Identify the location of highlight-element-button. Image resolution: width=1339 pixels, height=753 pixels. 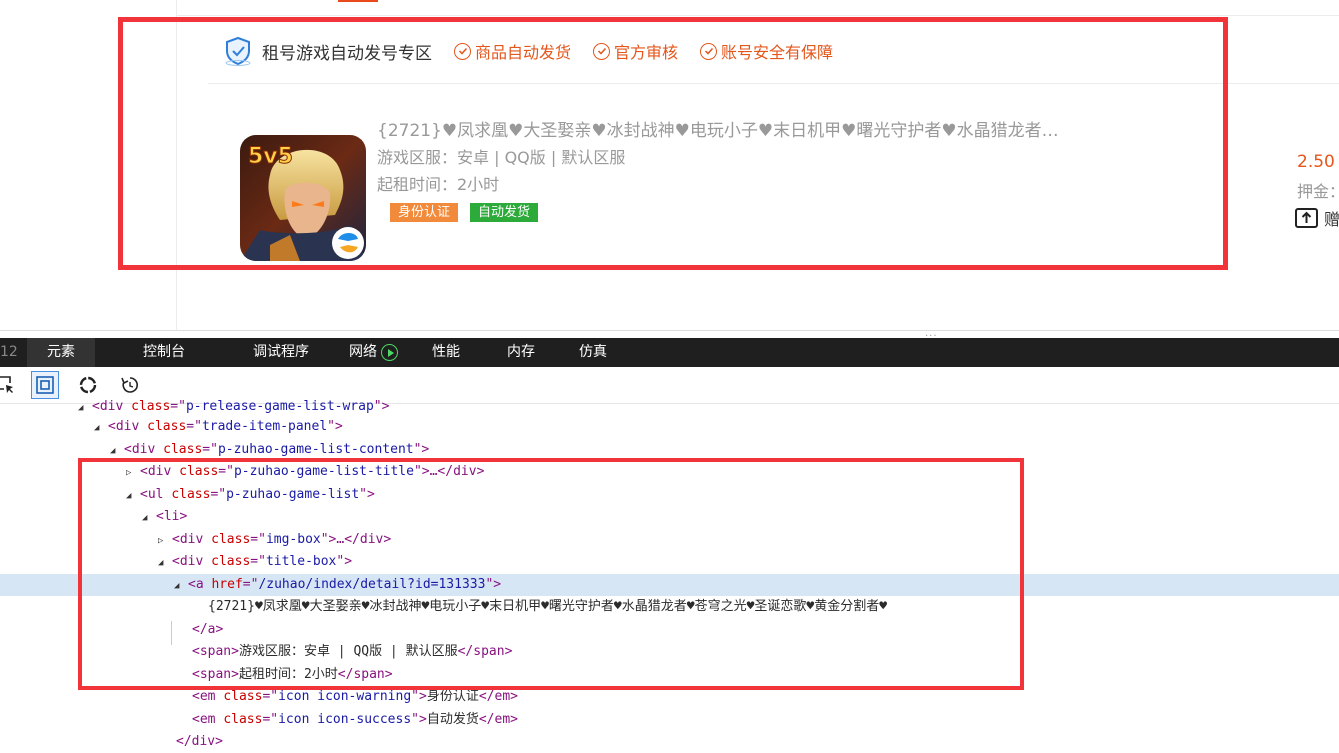
(45, 385).